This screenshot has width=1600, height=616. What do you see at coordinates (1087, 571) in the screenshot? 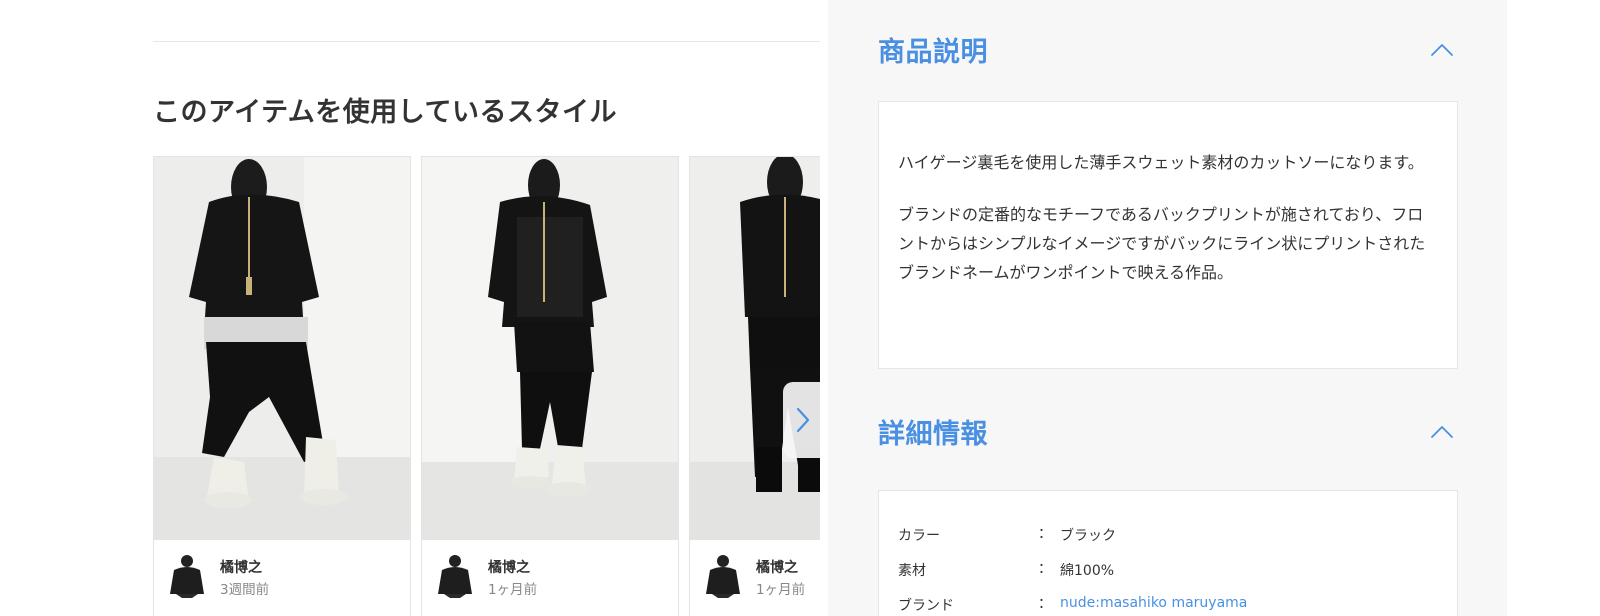
I see `detail-value: 綿100%` at bounding box center [1087, 571].